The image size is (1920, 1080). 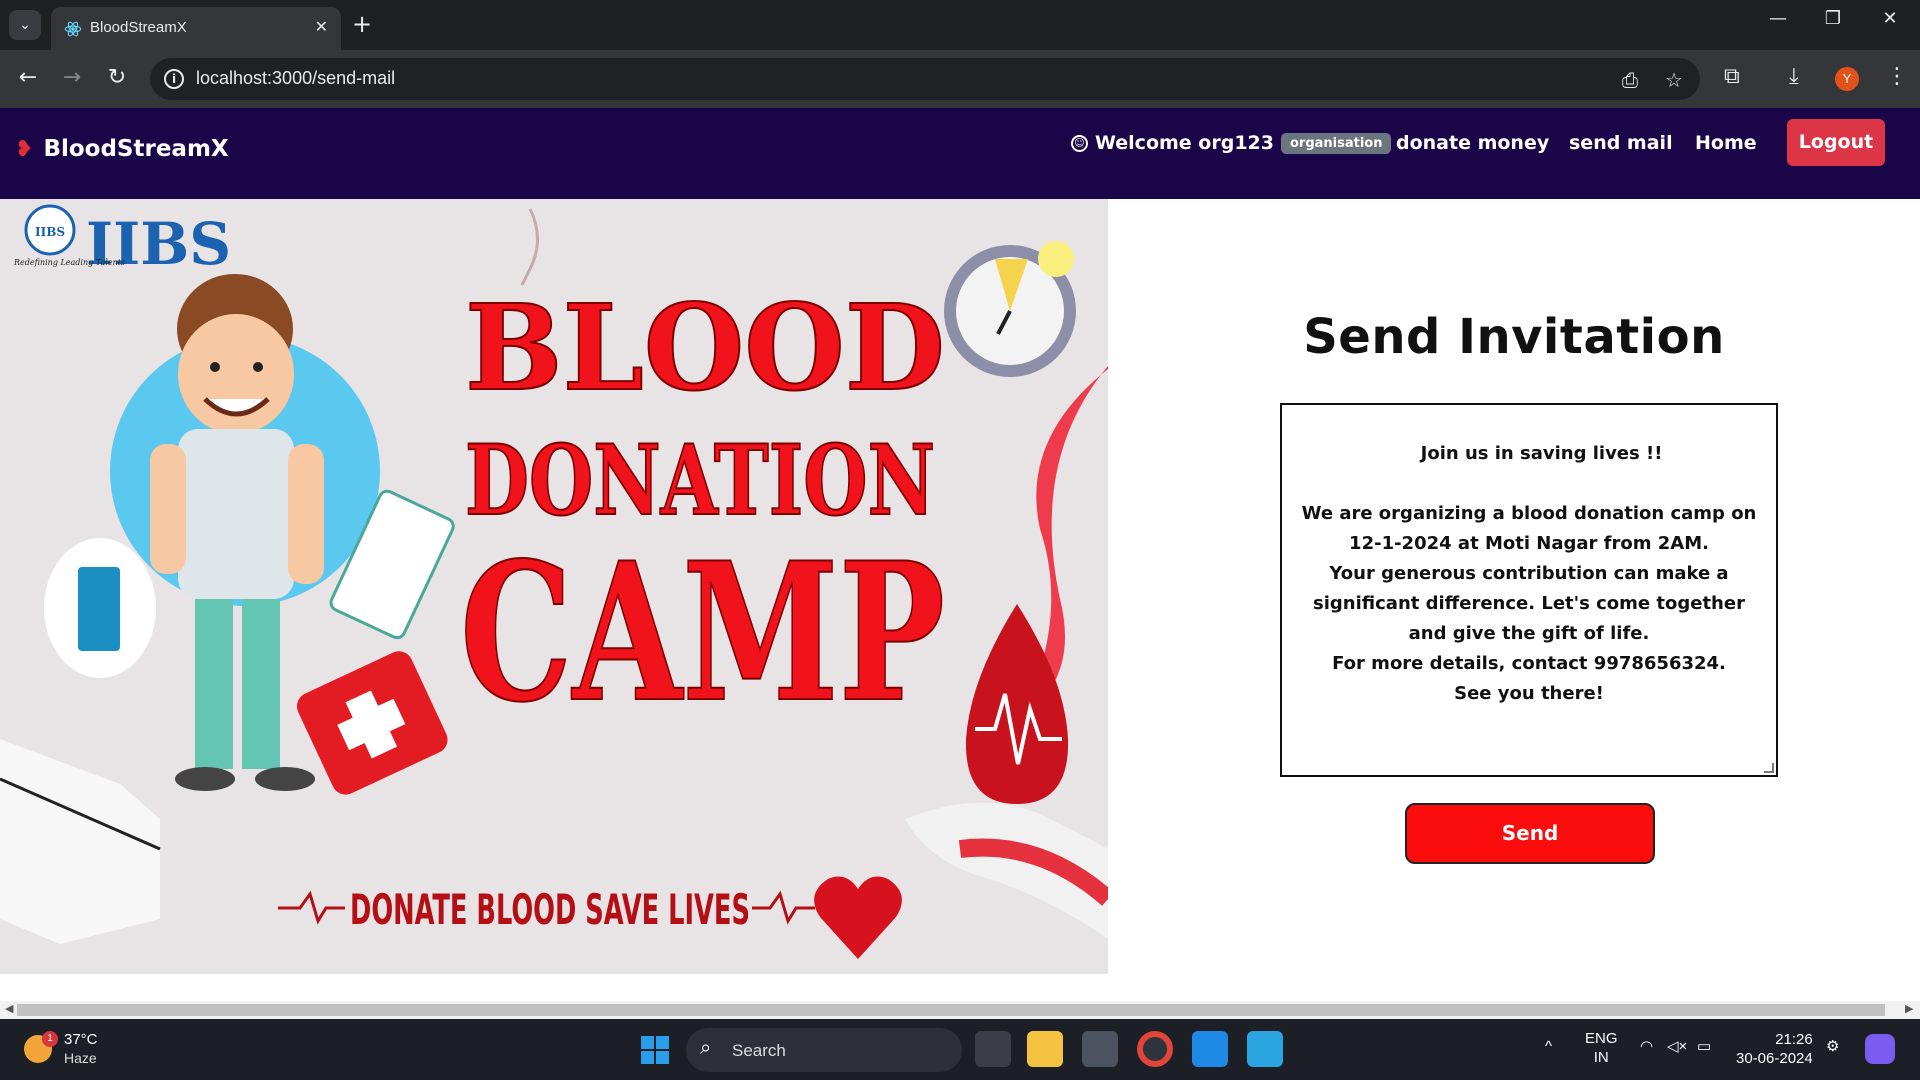 What do you see at coordinates (295, 78) in the screenshot?
I see `url-text: localhost:3000/send-mail` at bounding box center [295, 78].